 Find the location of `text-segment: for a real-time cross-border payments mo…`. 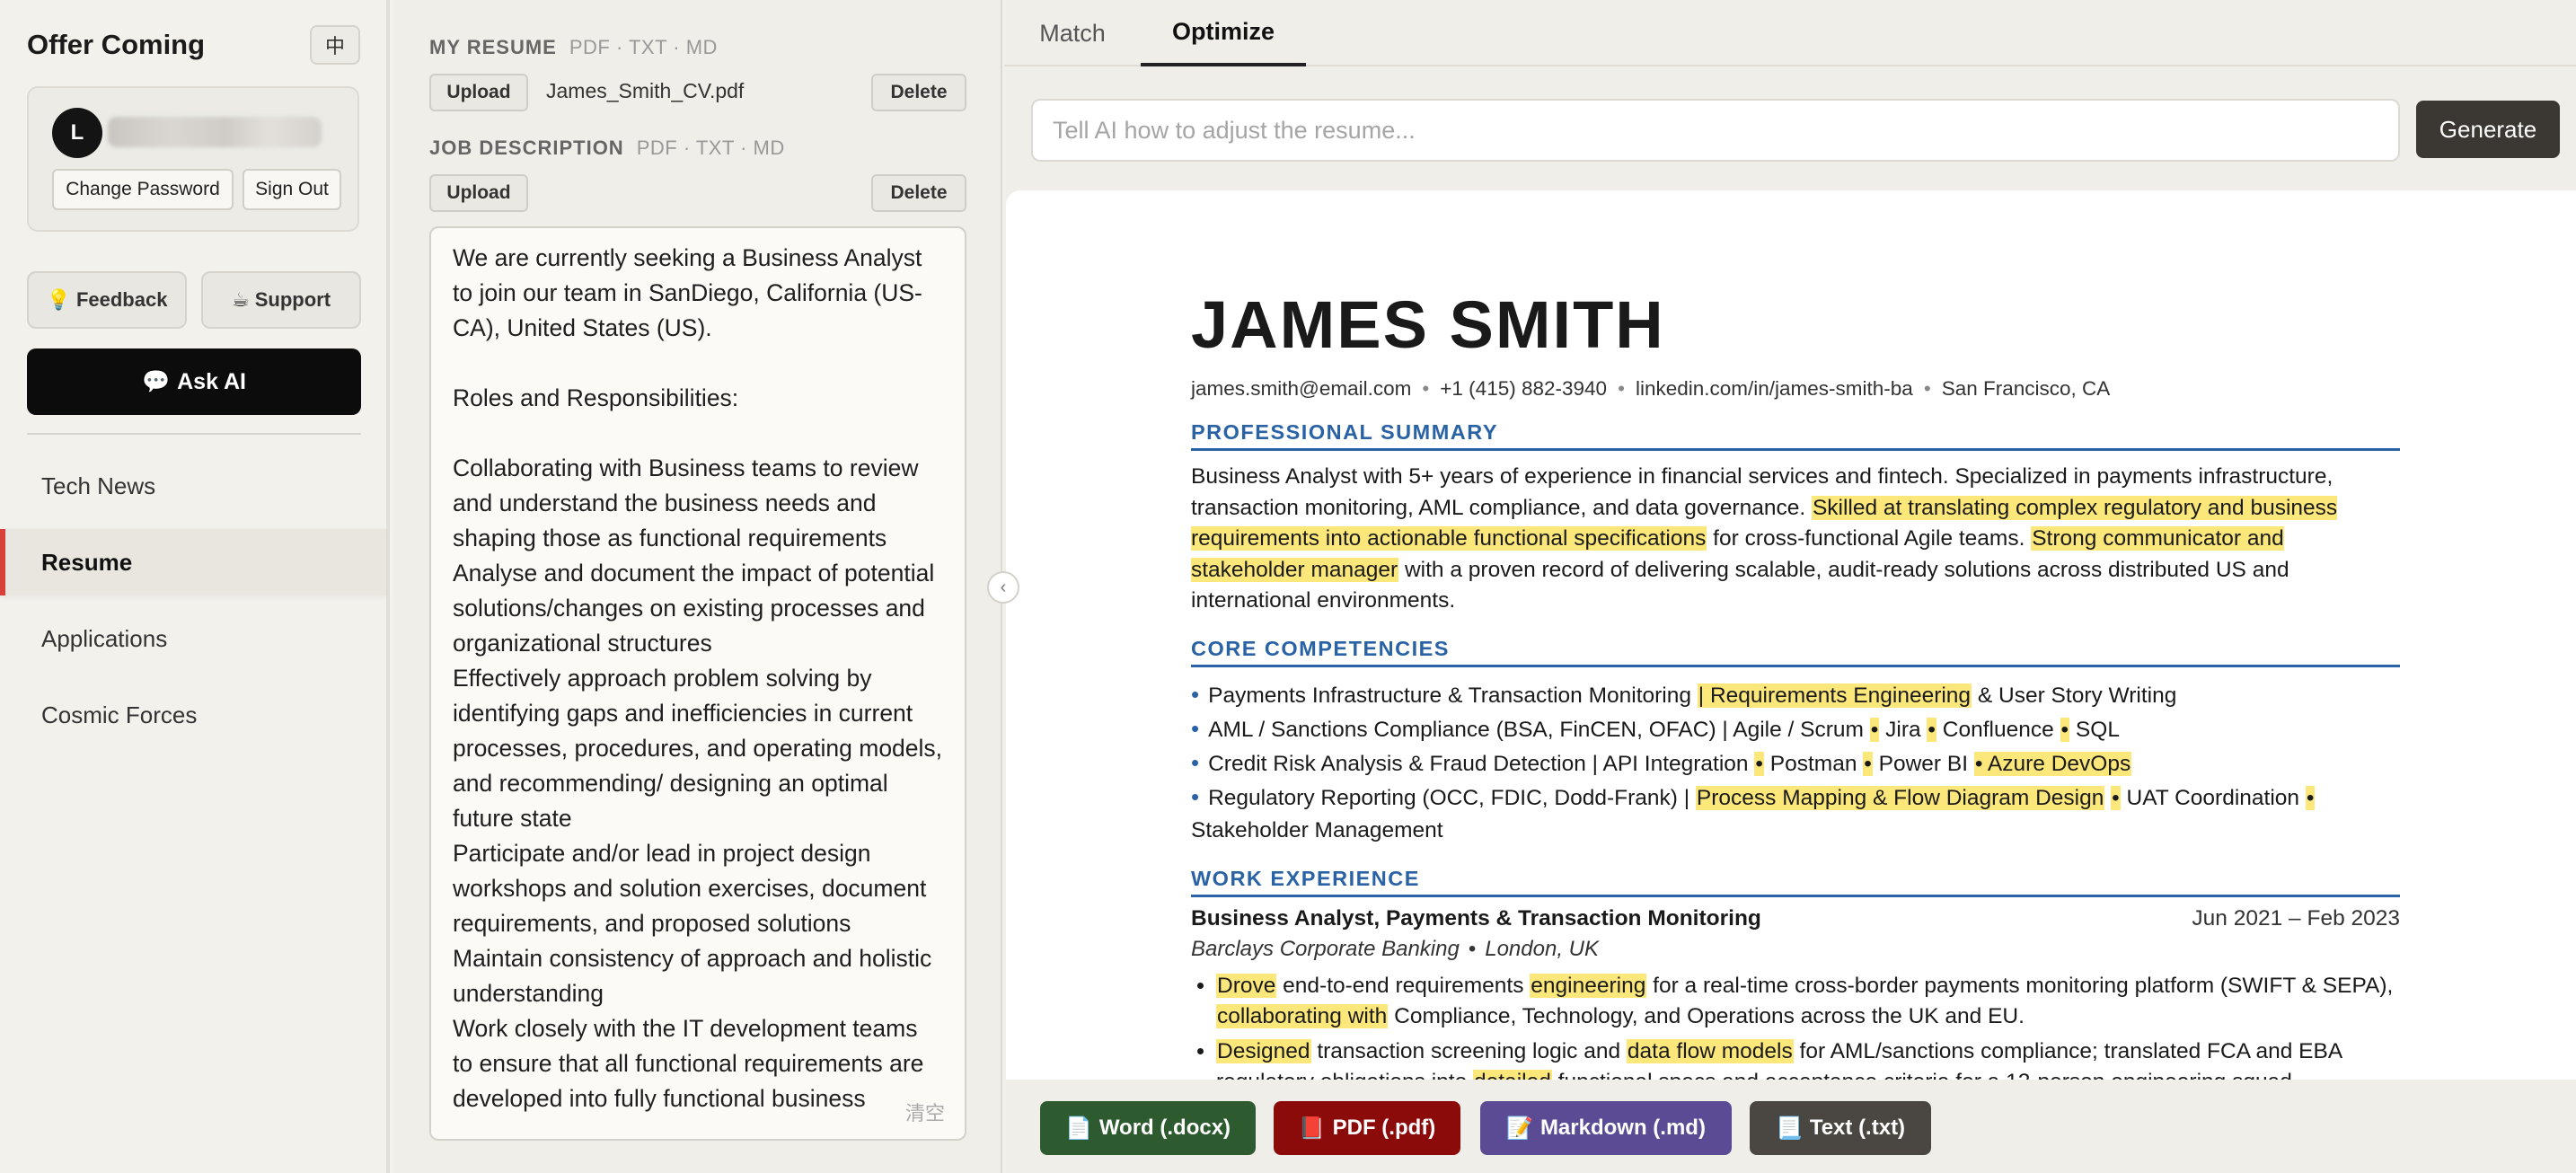

text-segment: for a real-time cross-border payments mo… is located at coordinates (2020, 985).